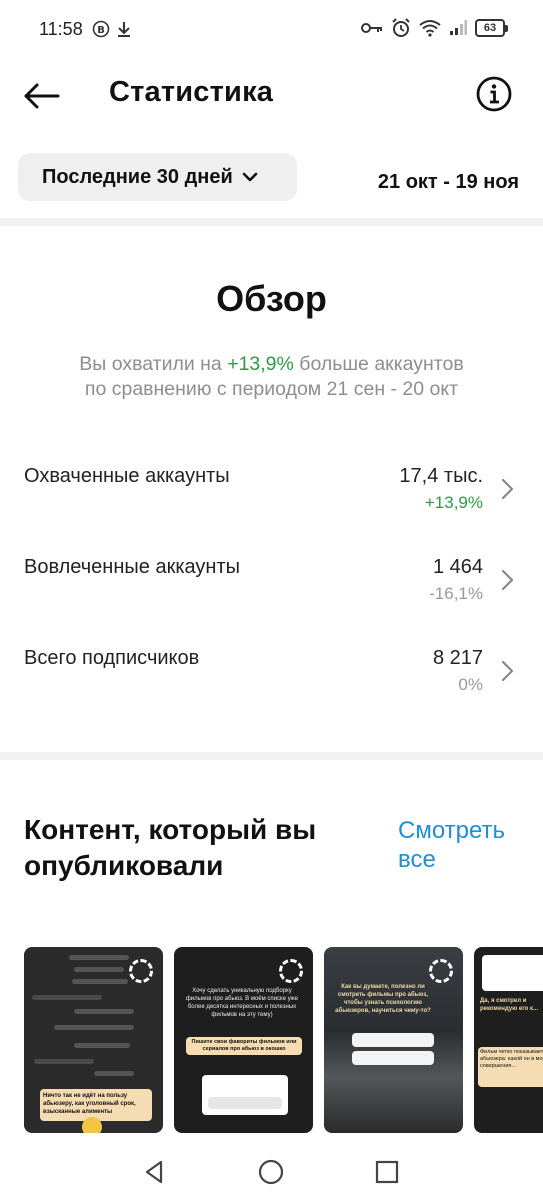  I want to click on metric-value: 1 464, so click(457, 567).